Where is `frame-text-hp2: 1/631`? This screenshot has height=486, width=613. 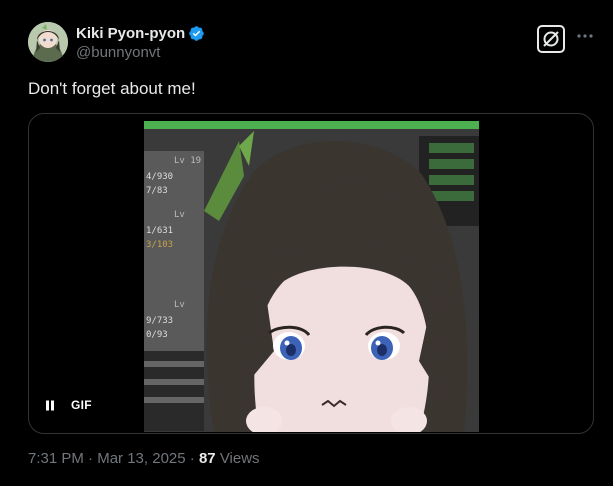
frame-text-hp2: 1/631 is located at coordinates (159, 231).